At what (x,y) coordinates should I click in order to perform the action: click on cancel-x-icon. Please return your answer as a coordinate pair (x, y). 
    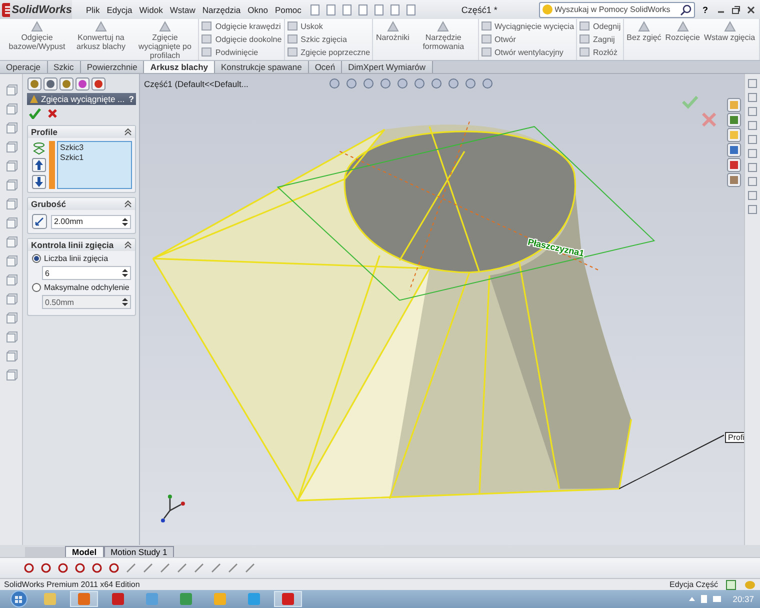
    Looking at the image, I should click on (709, 120).